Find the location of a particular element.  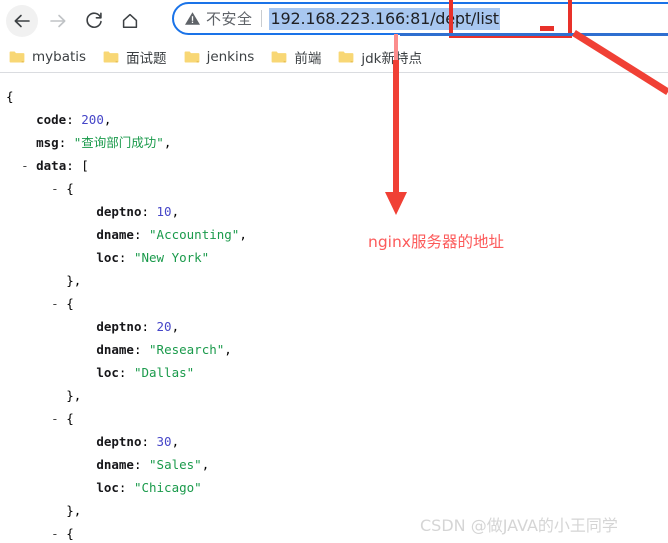

json-line: dname: "Accounting", is located at coordinates (171, 234).